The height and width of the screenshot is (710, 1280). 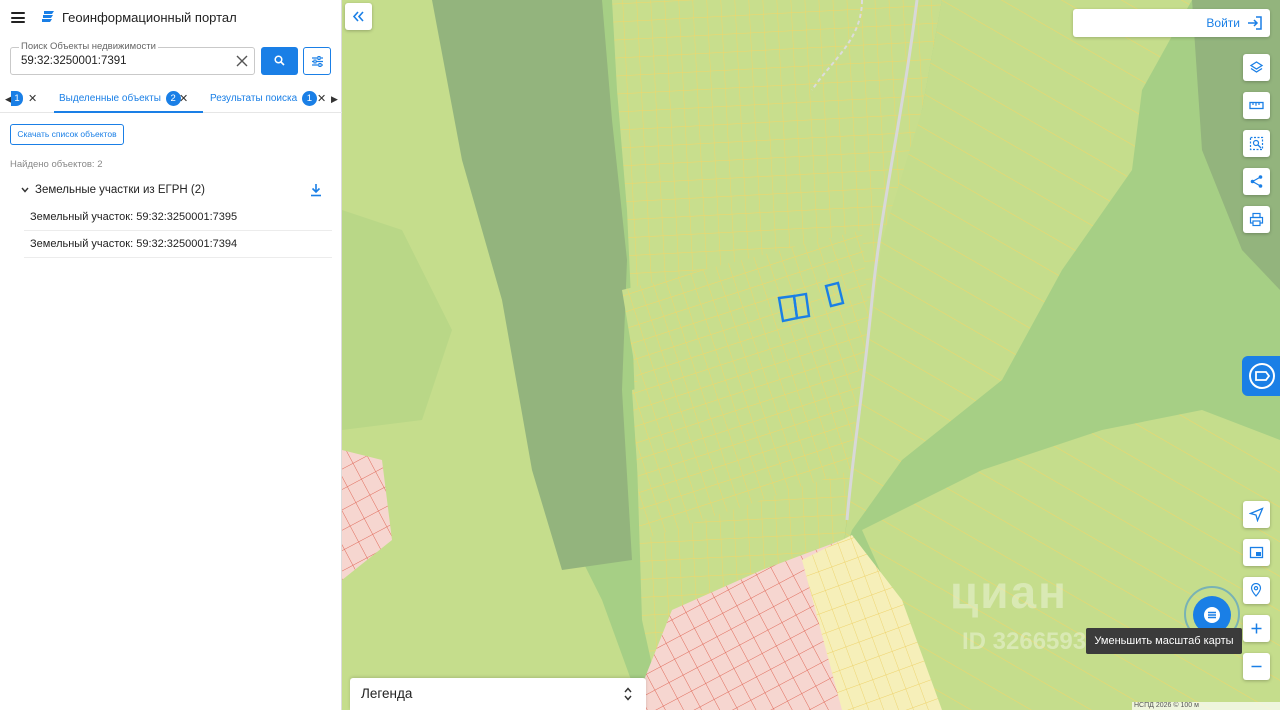 What do you see at coordinates (628, 694) in the screenshot?
I see `expand-updown-icon` at bounding box center [628, 694].